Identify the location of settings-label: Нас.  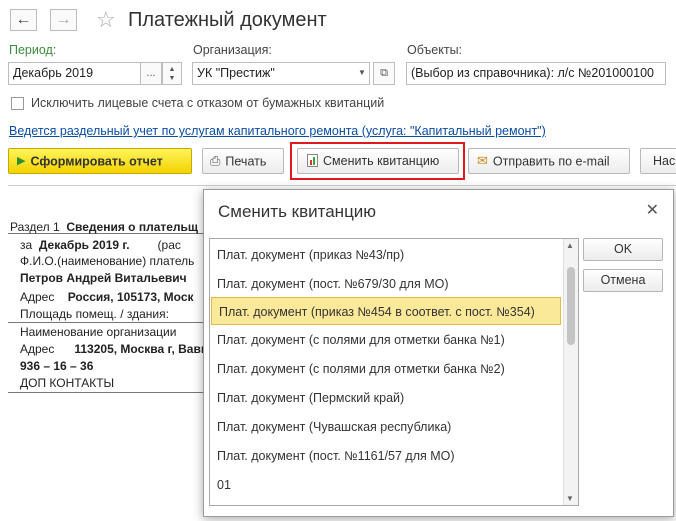
(664, 161).